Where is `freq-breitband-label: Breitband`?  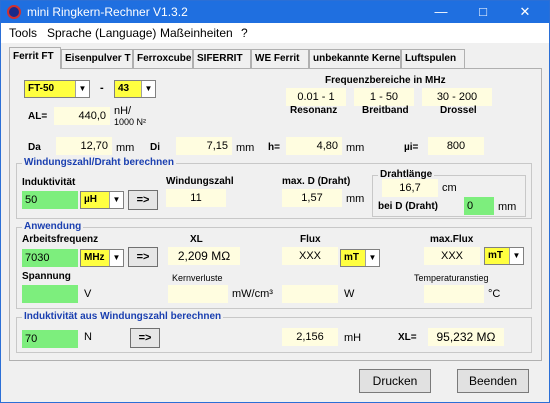
freq-breitband-label: Breitband is located at coordinates (385, 110).